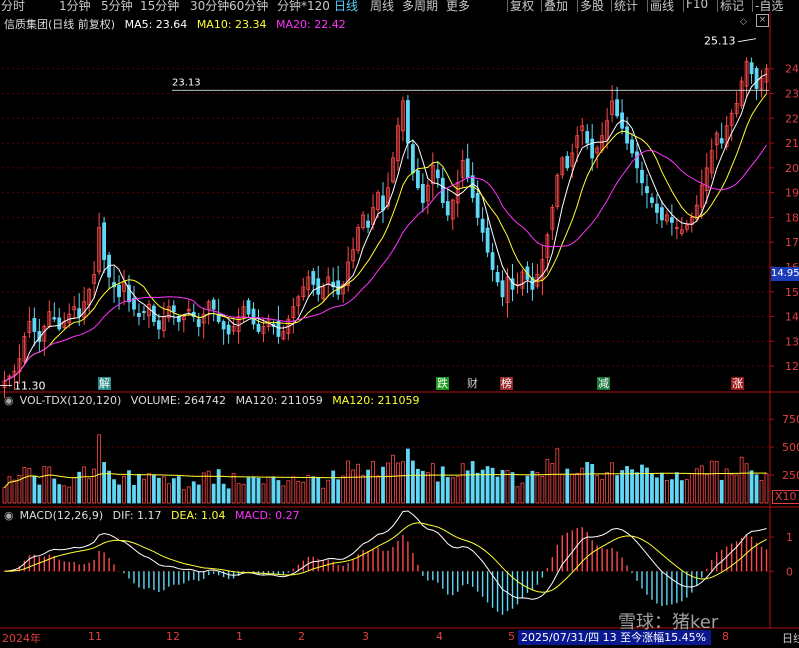 This screenshot has height=648, width=799. What do you see at coordinates (178, 400) in the screenshot?
I see `volume-value: VOLUME: 264742` at bounding box center [178, 400].